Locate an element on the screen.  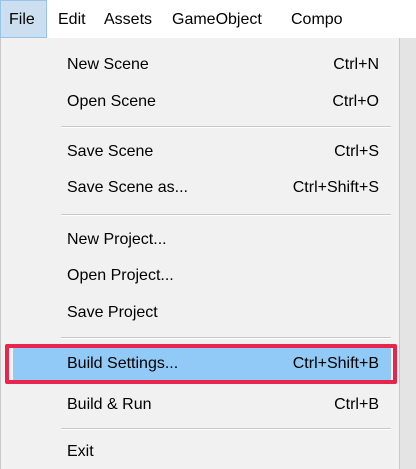
menu-file: File is located at coordinates (23, 19).